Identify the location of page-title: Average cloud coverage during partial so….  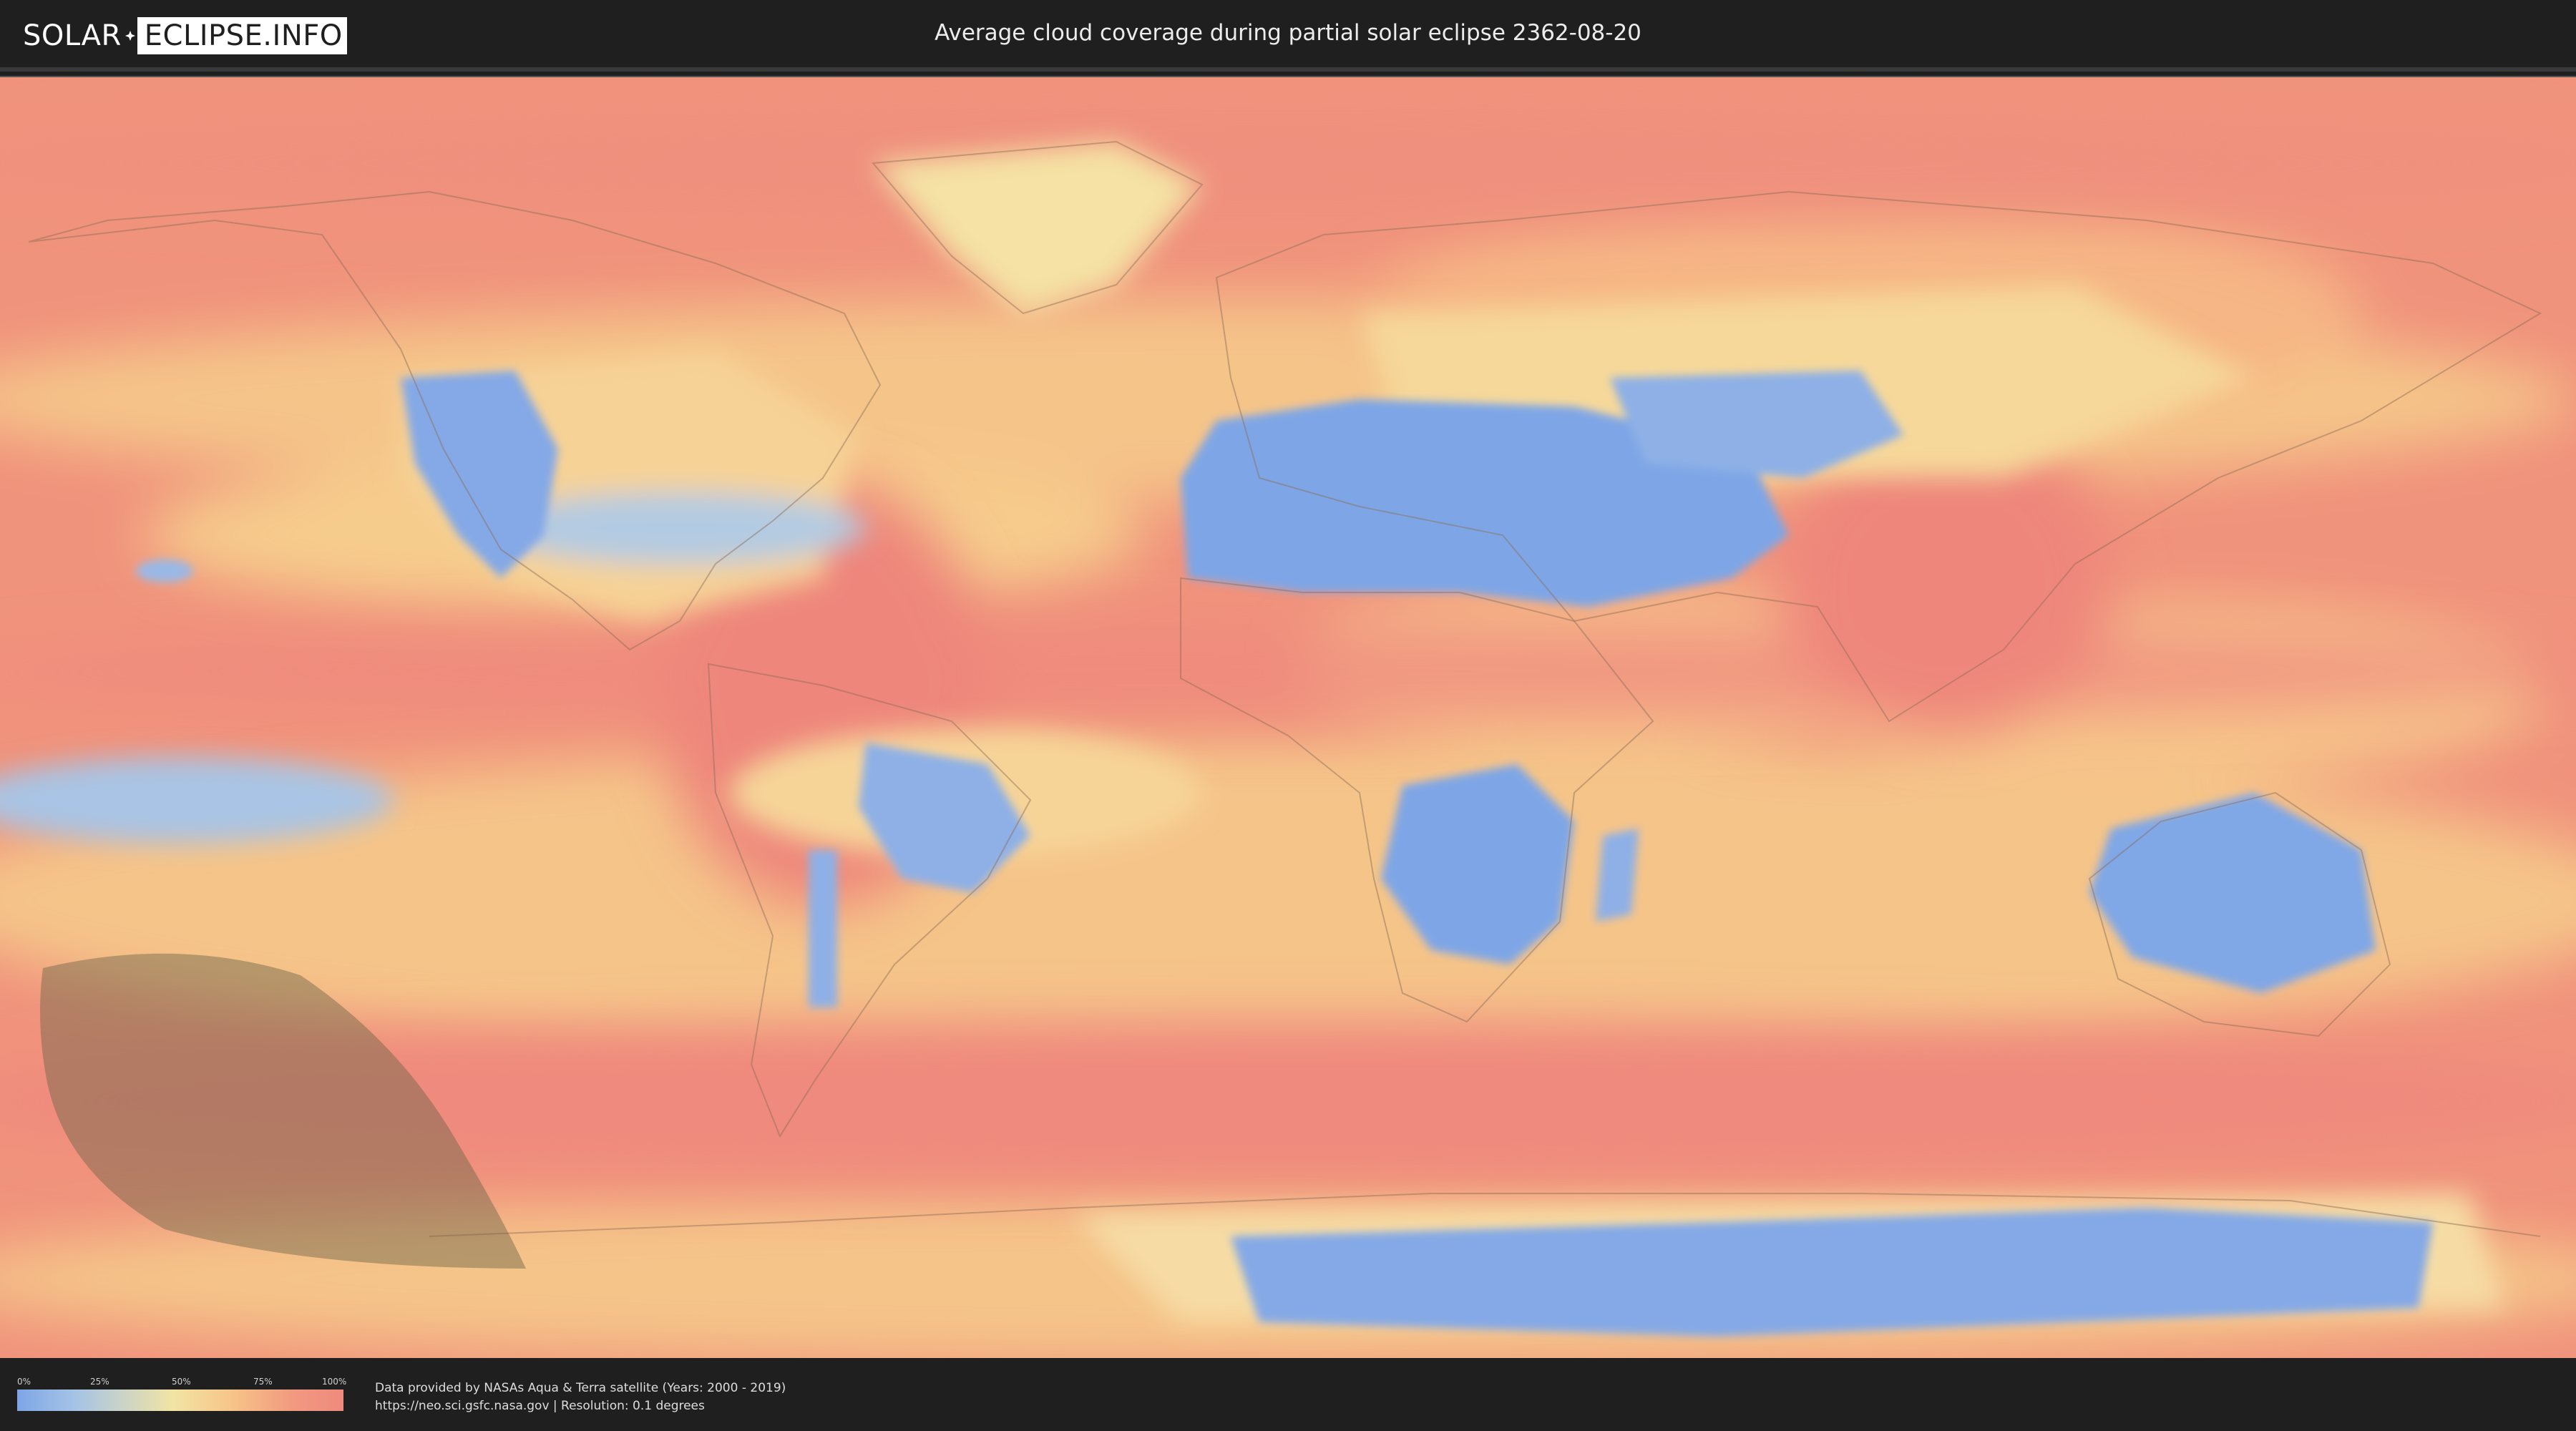
(1288, 33).